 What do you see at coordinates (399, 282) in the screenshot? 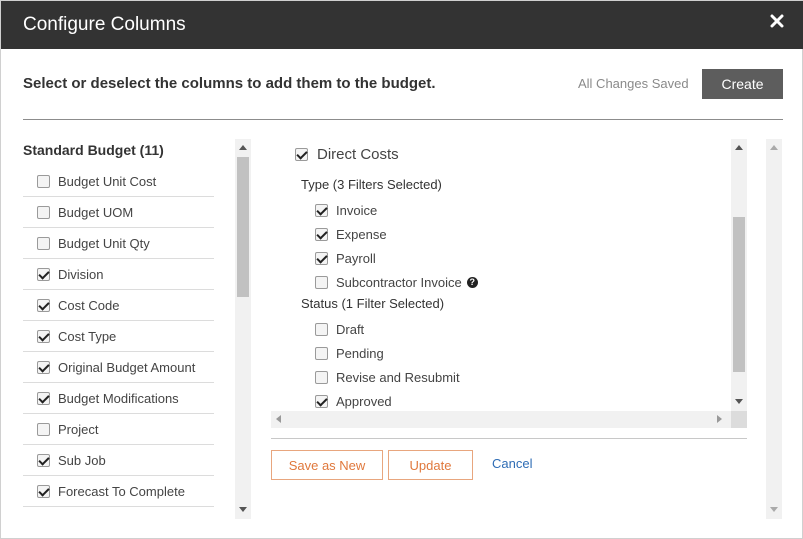
I see `filter-label: Subcontractor Invoice` at bounding box center [399, 282].